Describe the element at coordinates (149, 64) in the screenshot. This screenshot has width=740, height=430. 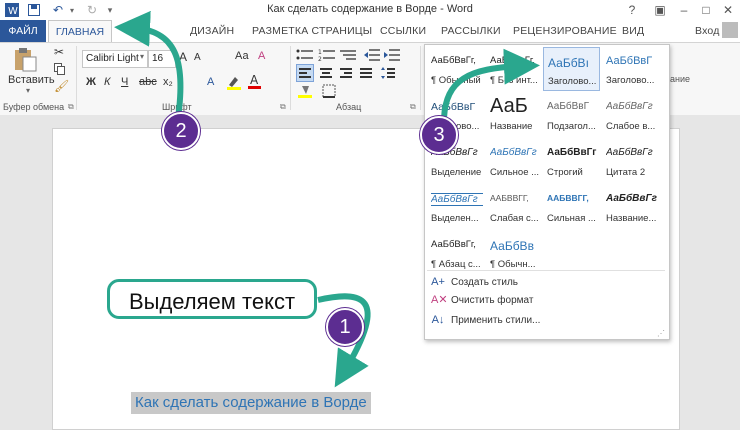
I see `arrow-to-home-tab` at that location.